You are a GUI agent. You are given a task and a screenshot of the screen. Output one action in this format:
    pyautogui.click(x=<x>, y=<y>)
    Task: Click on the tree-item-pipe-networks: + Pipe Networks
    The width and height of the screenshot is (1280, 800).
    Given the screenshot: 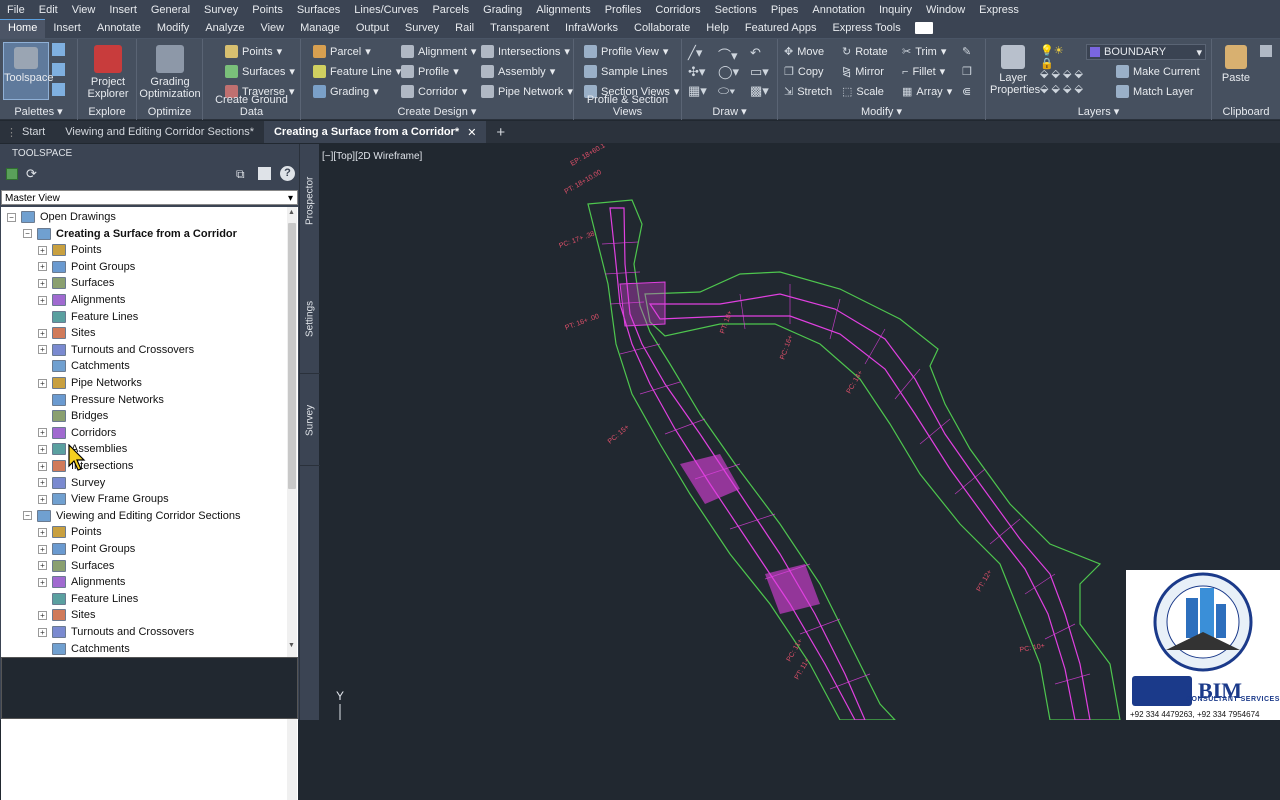 What is the action you would take?
    pyautogui.click(x=90, y=383)
    